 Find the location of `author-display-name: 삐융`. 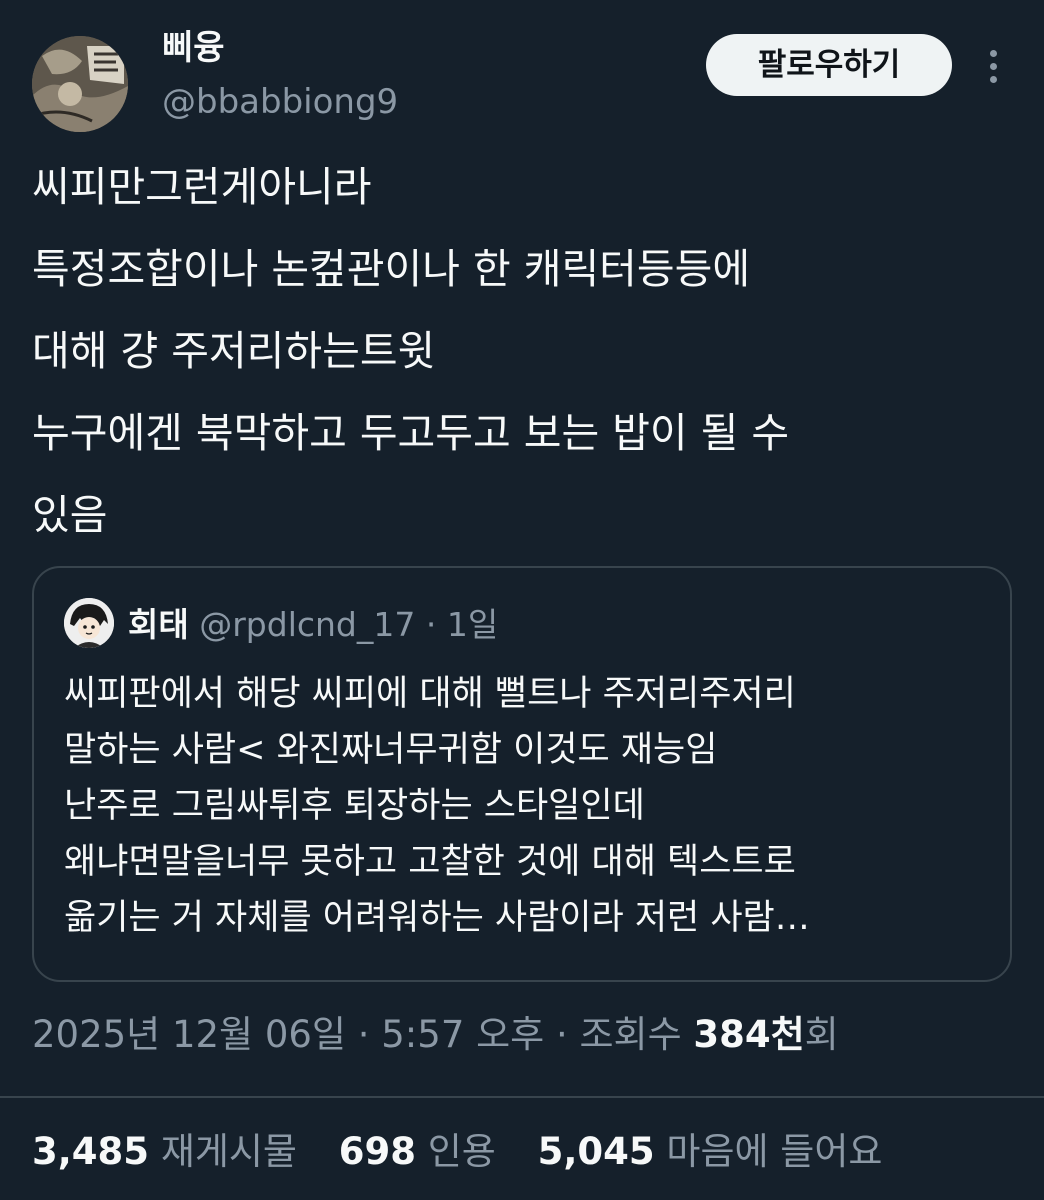

author-display-name: 삐융 is located at coordinates (193, 48).